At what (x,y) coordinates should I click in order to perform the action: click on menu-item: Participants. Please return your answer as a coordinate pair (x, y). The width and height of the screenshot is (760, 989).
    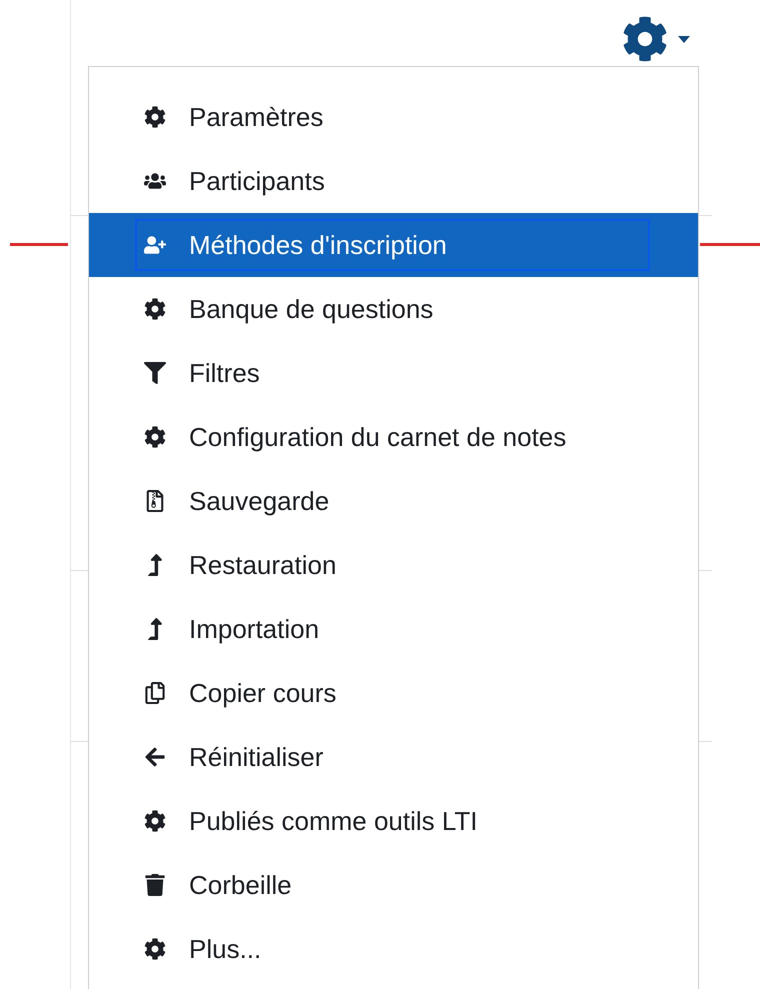
    Looking at the image, I should click on (393, 181).